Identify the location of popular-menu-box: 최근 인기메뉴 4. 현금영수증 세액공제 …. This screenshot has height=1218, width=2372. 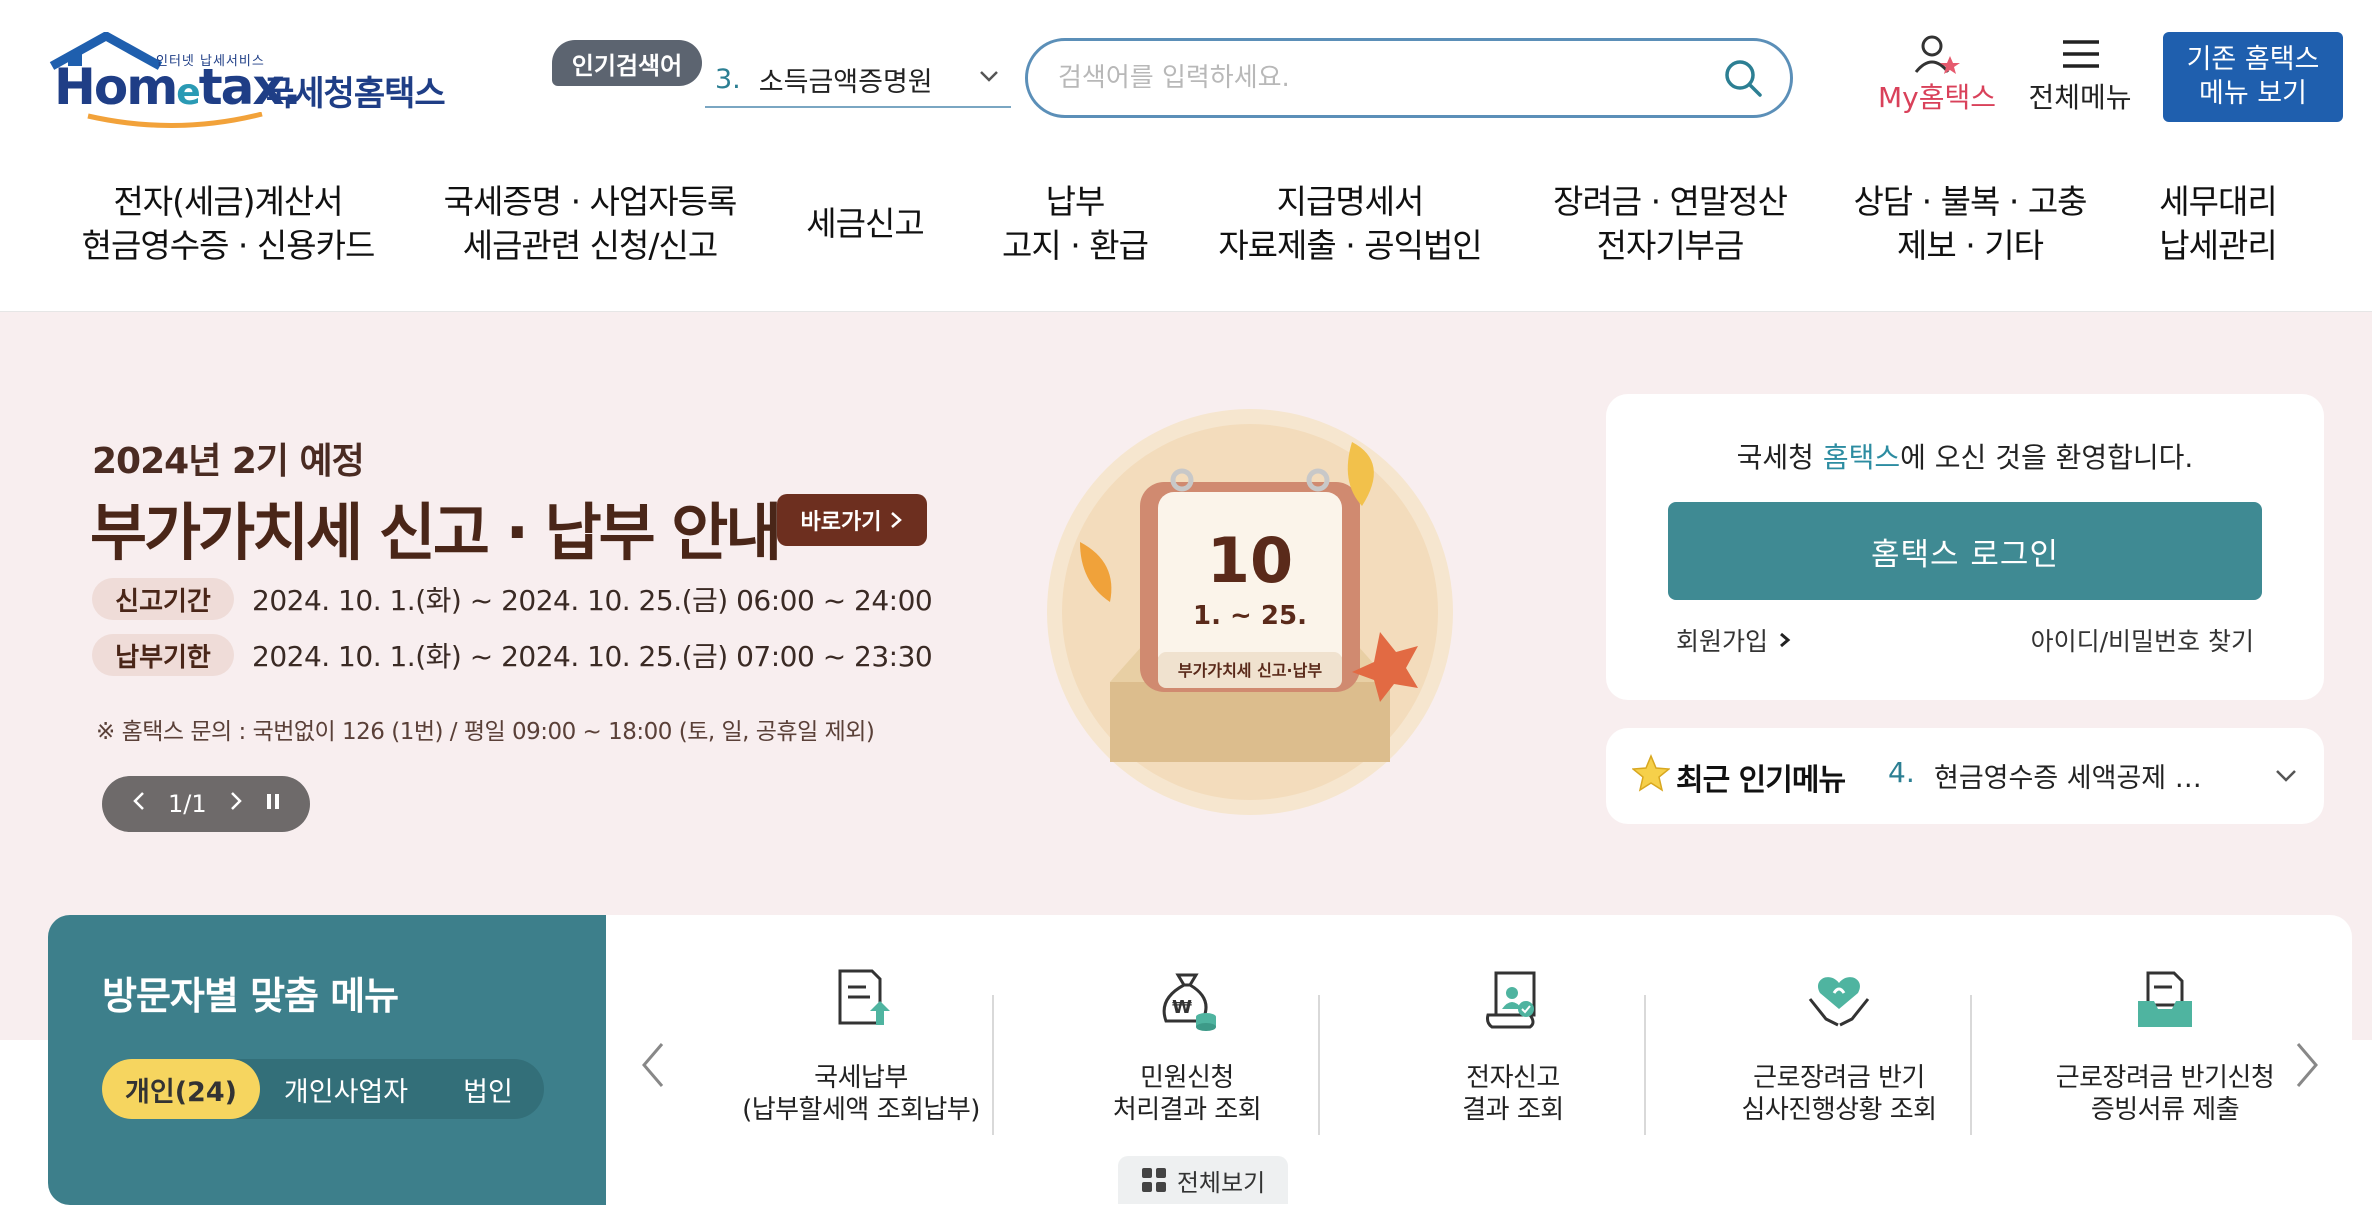
(1965, 776).